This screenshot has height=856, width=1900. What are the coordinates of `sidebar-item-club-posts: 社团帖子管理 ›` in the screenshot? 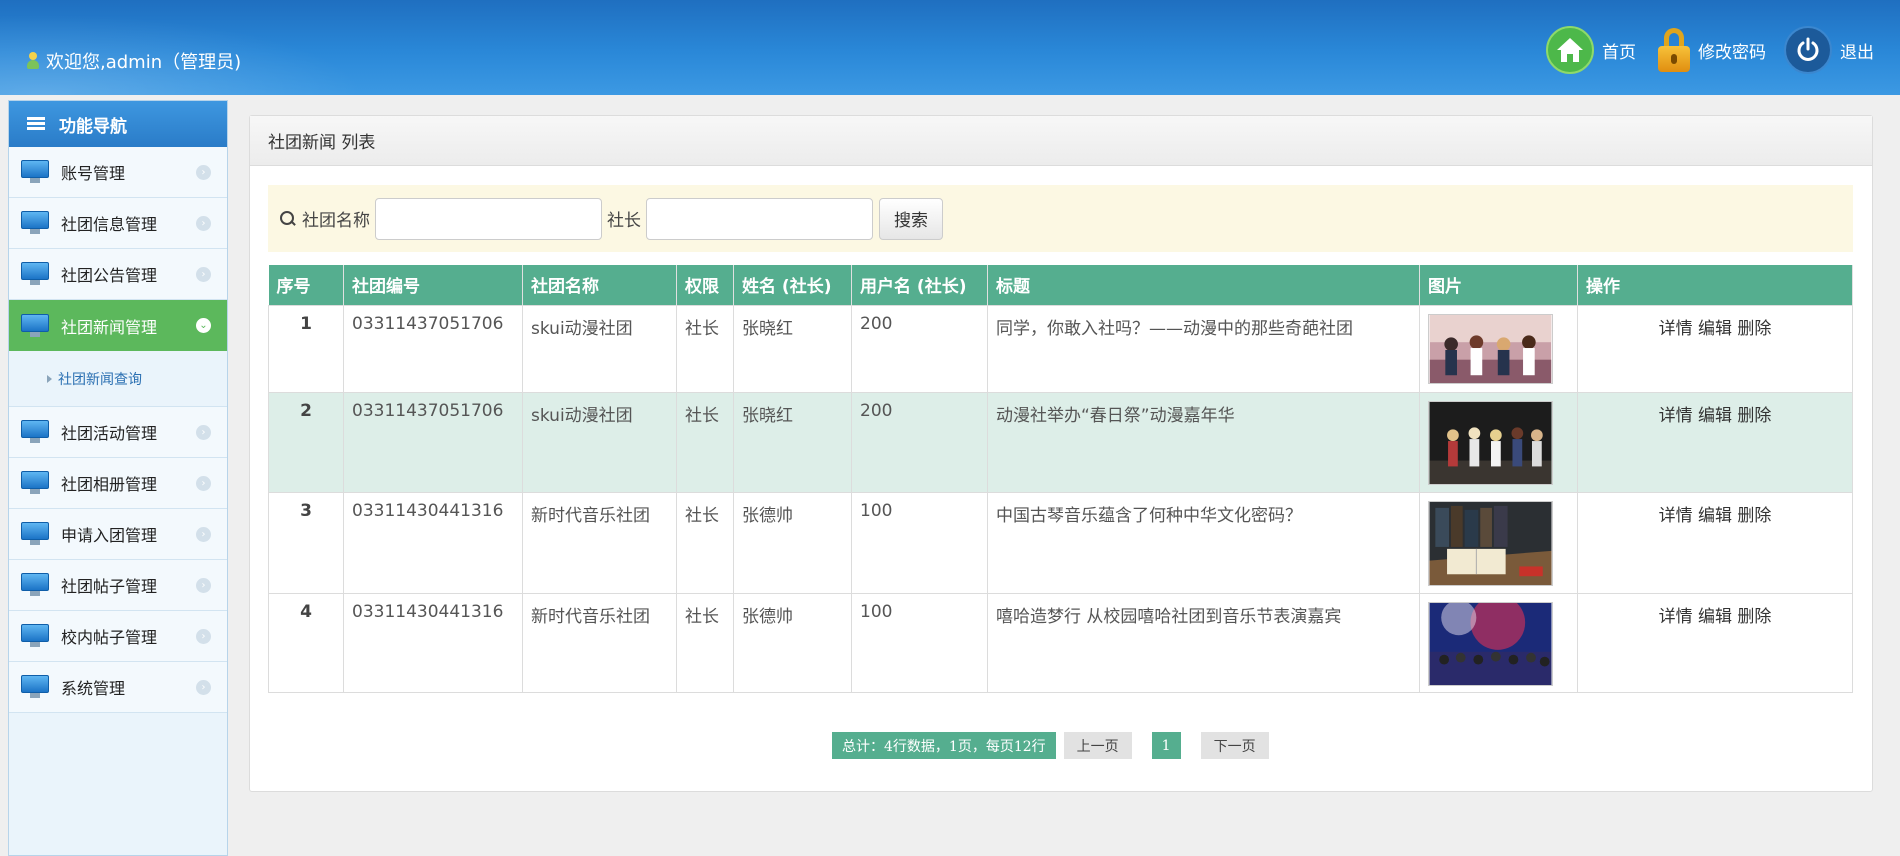 It's located at (118, 585).